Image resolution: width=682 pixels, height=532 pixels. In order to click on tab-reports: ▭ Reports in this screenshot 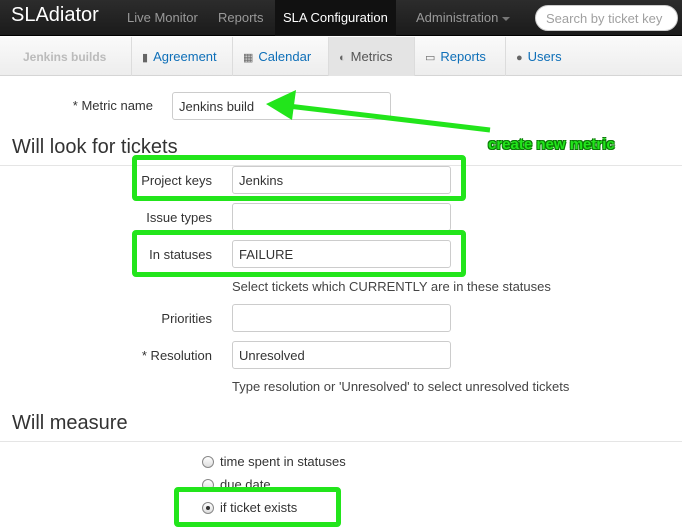, I will do `click(460, 56)`.